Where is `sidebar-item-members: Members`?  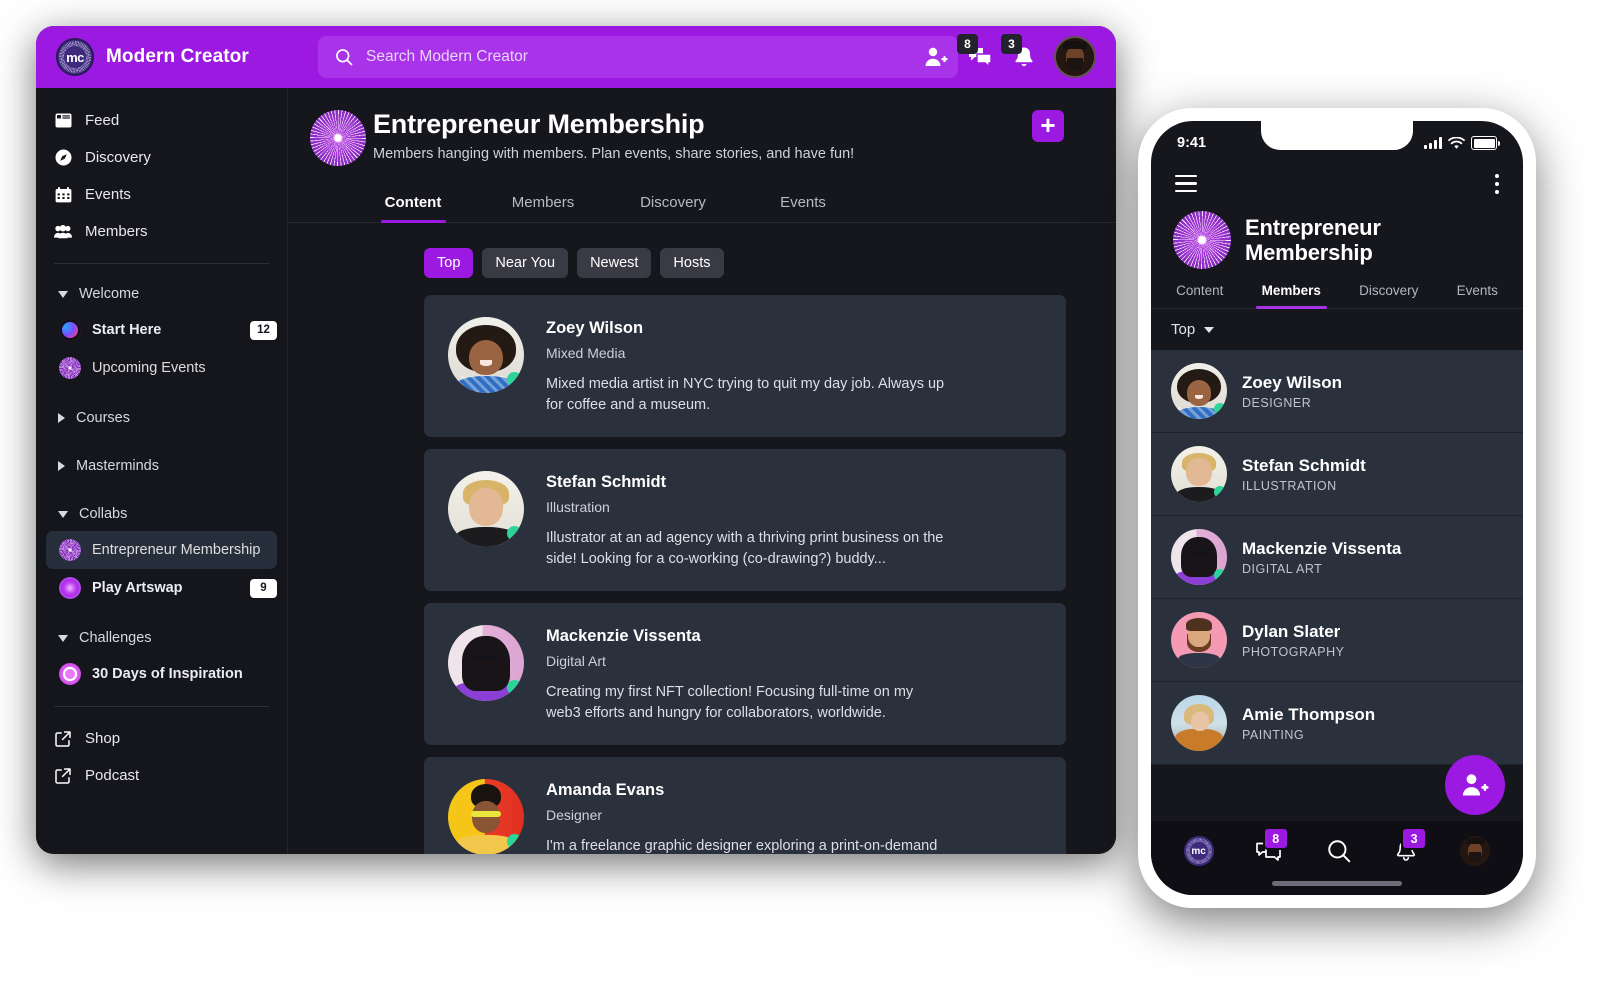 sidebar-item-members: Members is located at coordinates (161, 231).